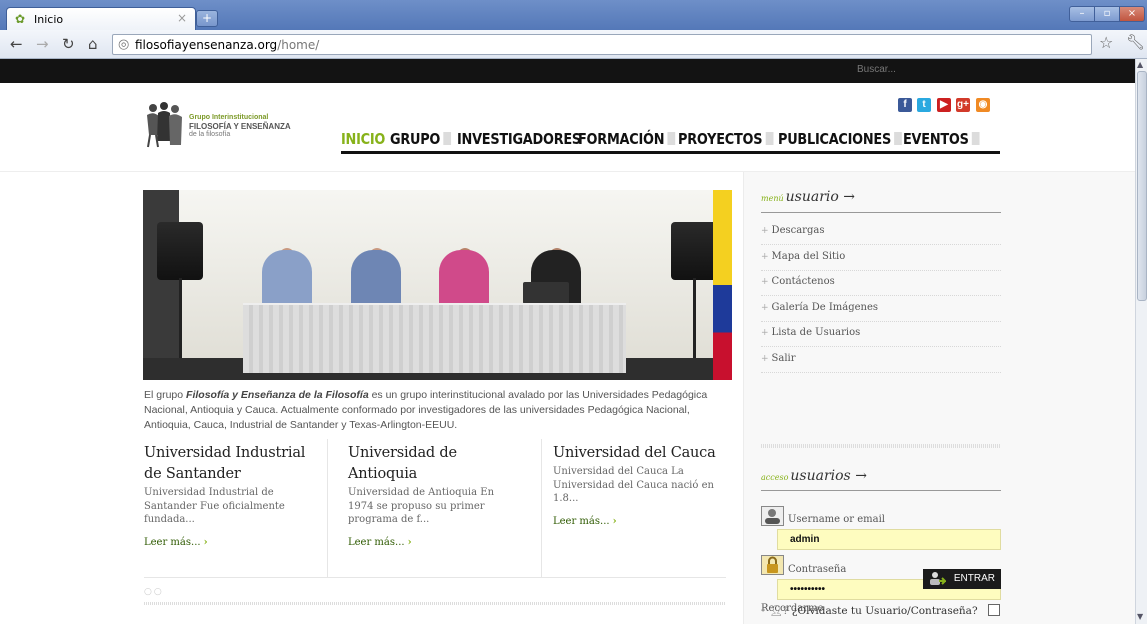 The image size is (1147, 624). What do you see at coordinates (101, 19) in the screenshot?
I see `browser-tab: ✿ Inicio ×` at bounding box center [101, 19].